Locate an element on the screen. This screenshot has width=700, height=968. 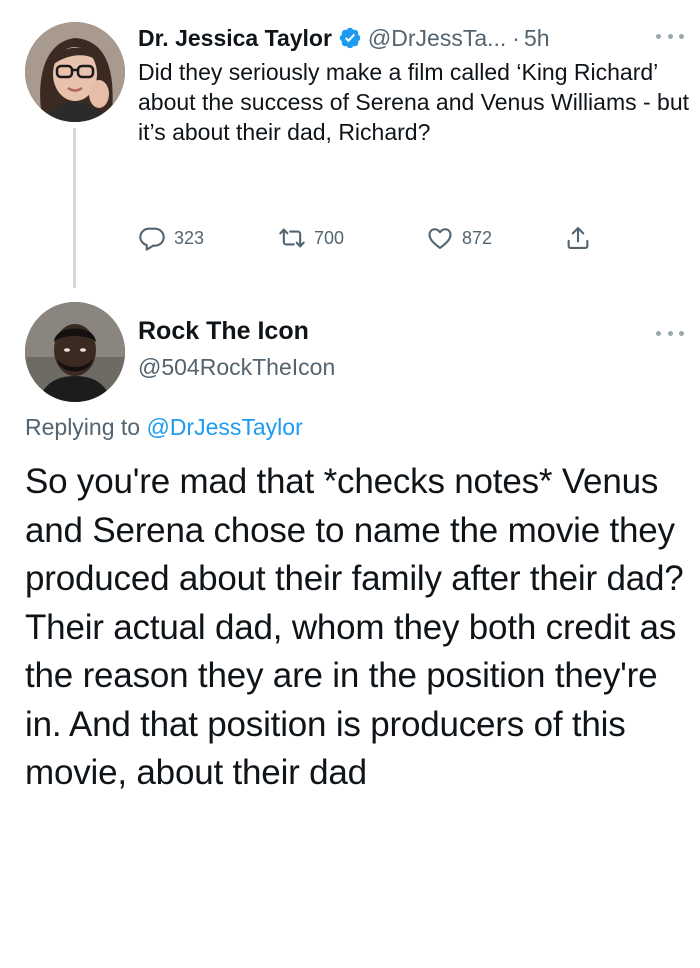
author-name: Rock The Icon is located at coordinates (223, 331).